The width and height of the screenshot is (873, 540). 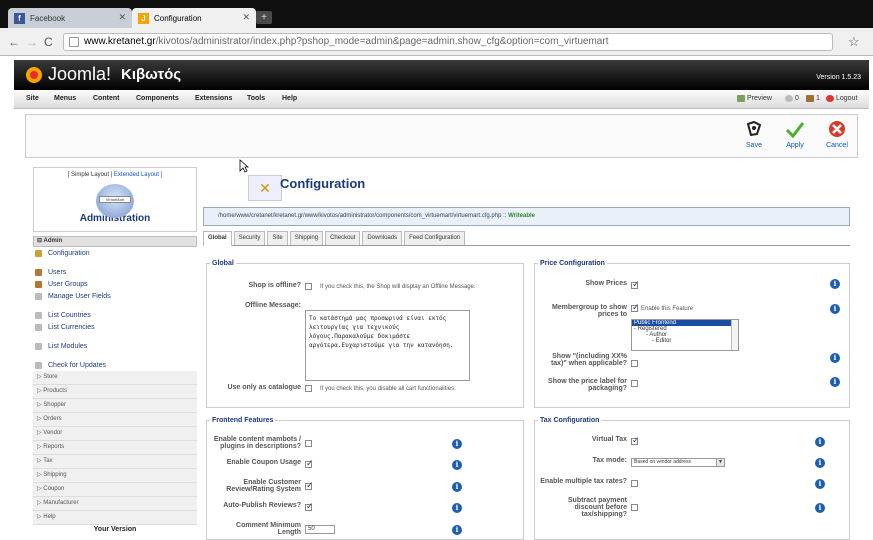 What do you see at coordinates (309, 485) in the screenshot?
I see `reviews-checkbox` at bounding box center [309, 485].